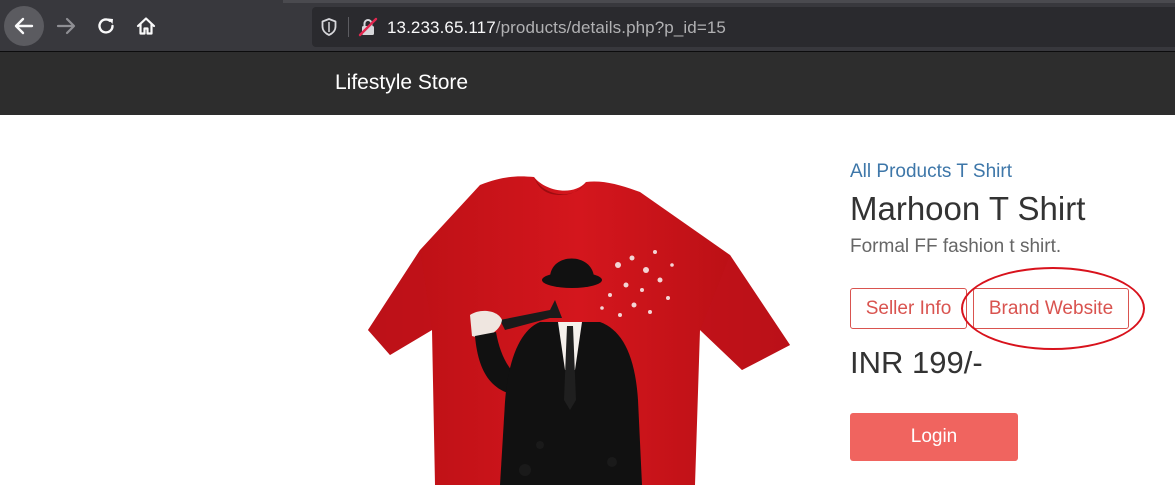 The image size is (1175, 485). I want to click on reload-icon, so click(106, 26).